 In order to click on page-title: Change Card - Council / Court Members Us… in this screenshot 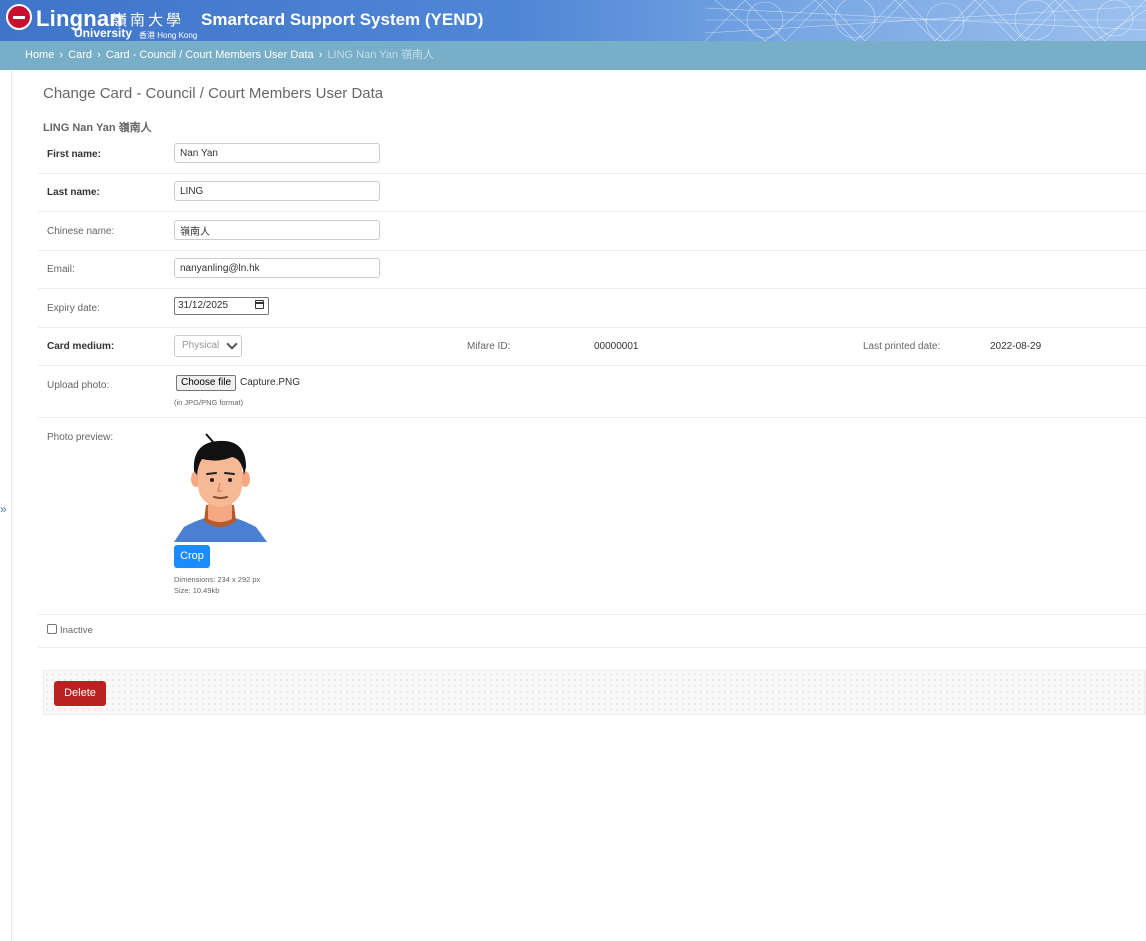, I will do `click(213, 93)`.